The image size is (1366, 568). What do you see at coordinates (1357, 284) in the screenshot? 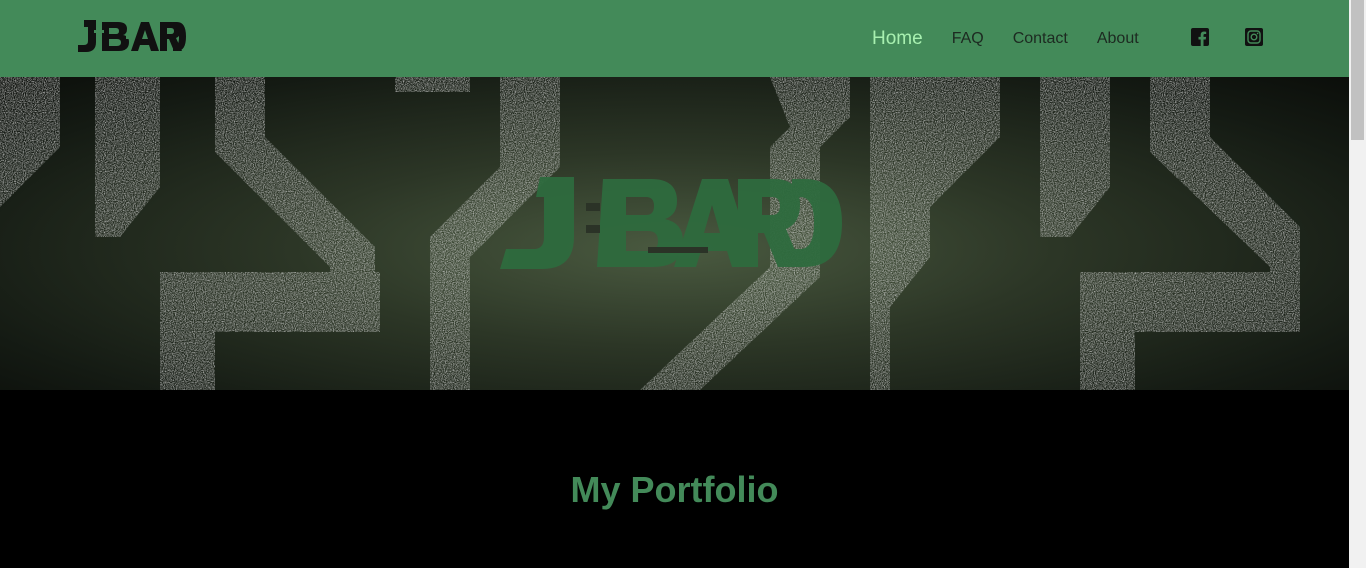
I see `page-scrollbar` at bounding box center [1357, 284].